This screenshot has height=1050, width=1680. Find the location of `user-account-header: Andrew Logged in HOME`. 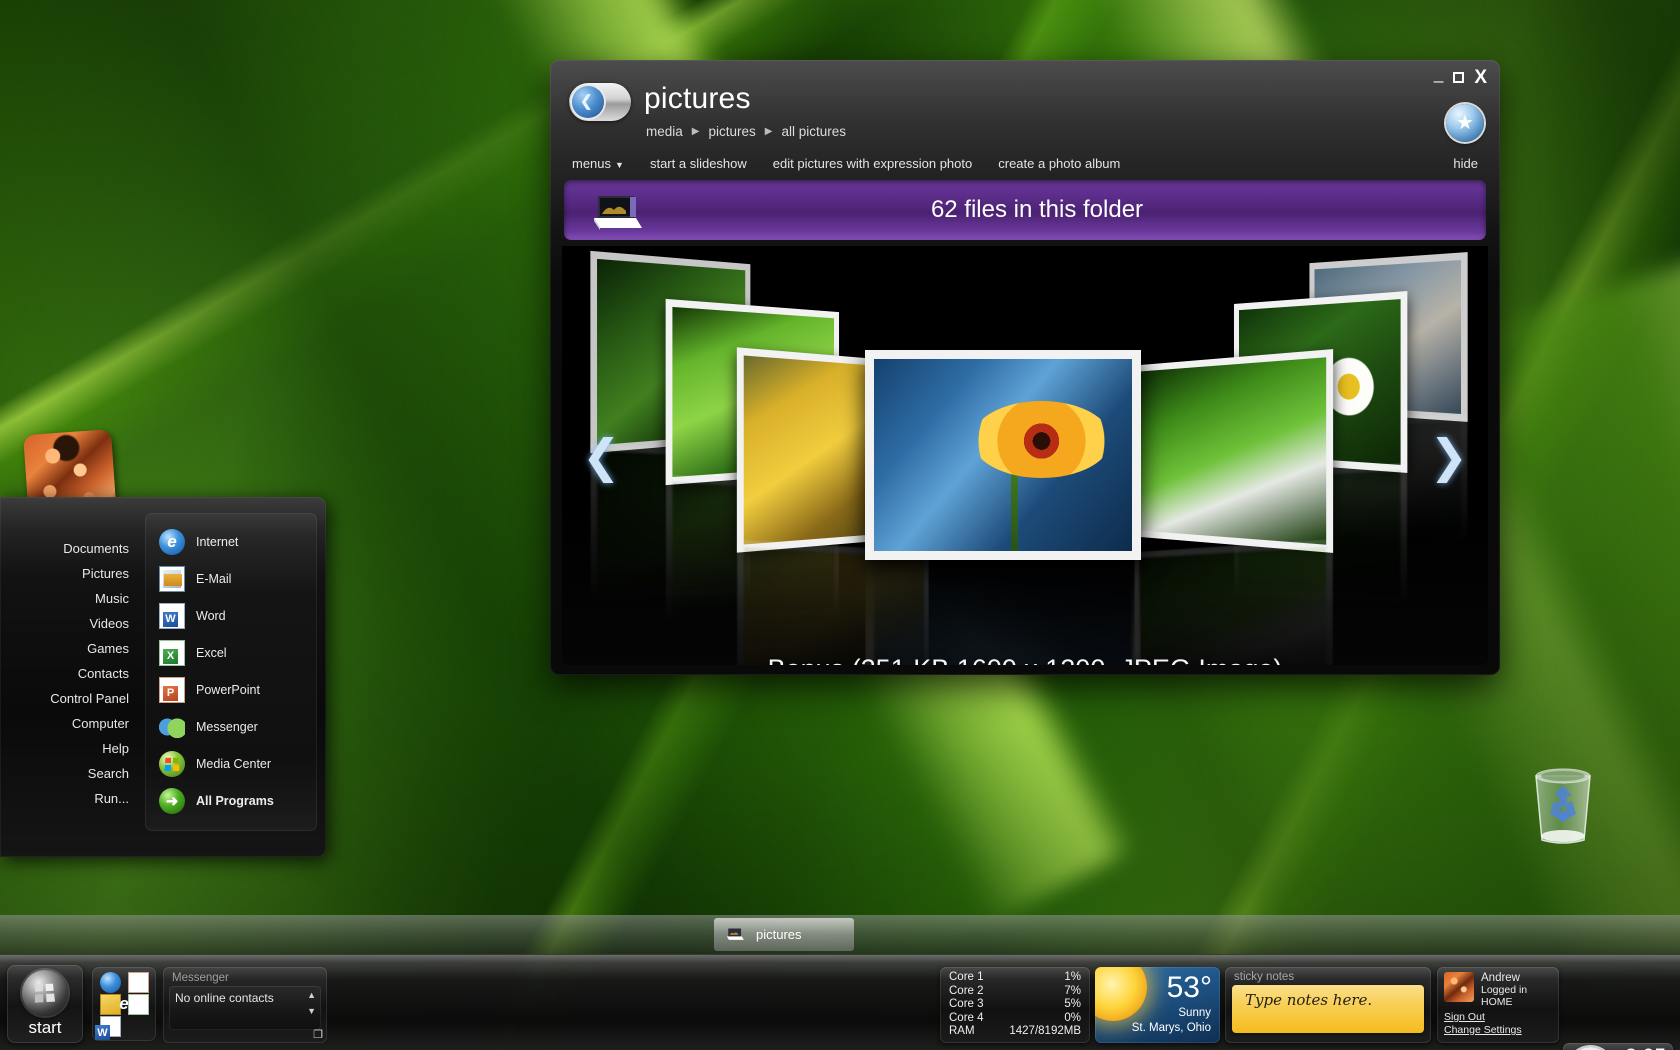

user-account-header: Andrew Logged in HOME is located at coordinates (1498, 990).